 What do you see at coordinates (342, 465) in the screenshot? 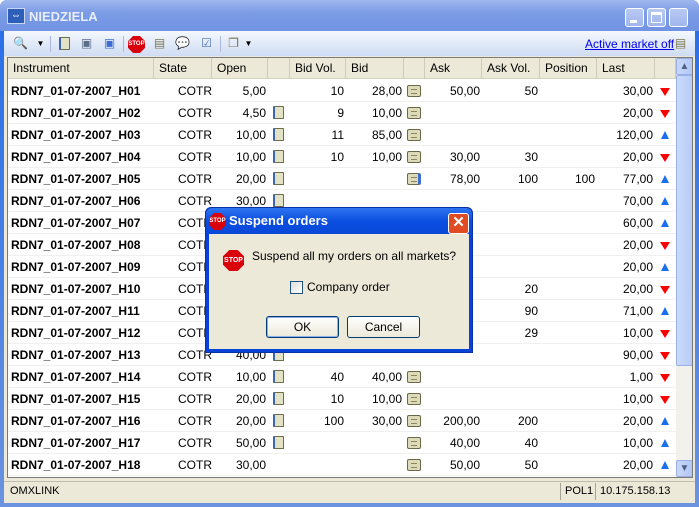
I see `table-row: RDN7_01-07-2007_H18 COTR 30,00 50,00 50 20,00` at bounding box center [342, 465].